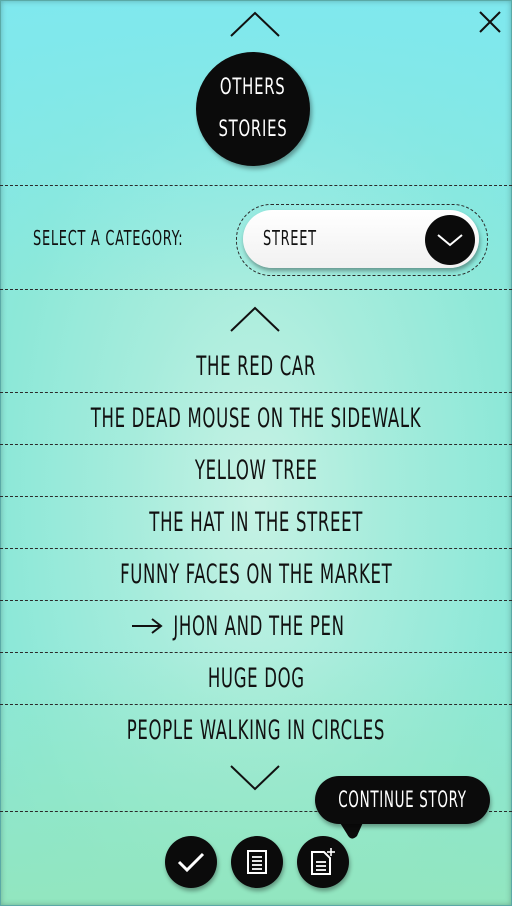 Image resolution: width=512 pixels, height=906 pixels. I want to click on list-item: THE HAT IN THE STREET, so click(256, 522).